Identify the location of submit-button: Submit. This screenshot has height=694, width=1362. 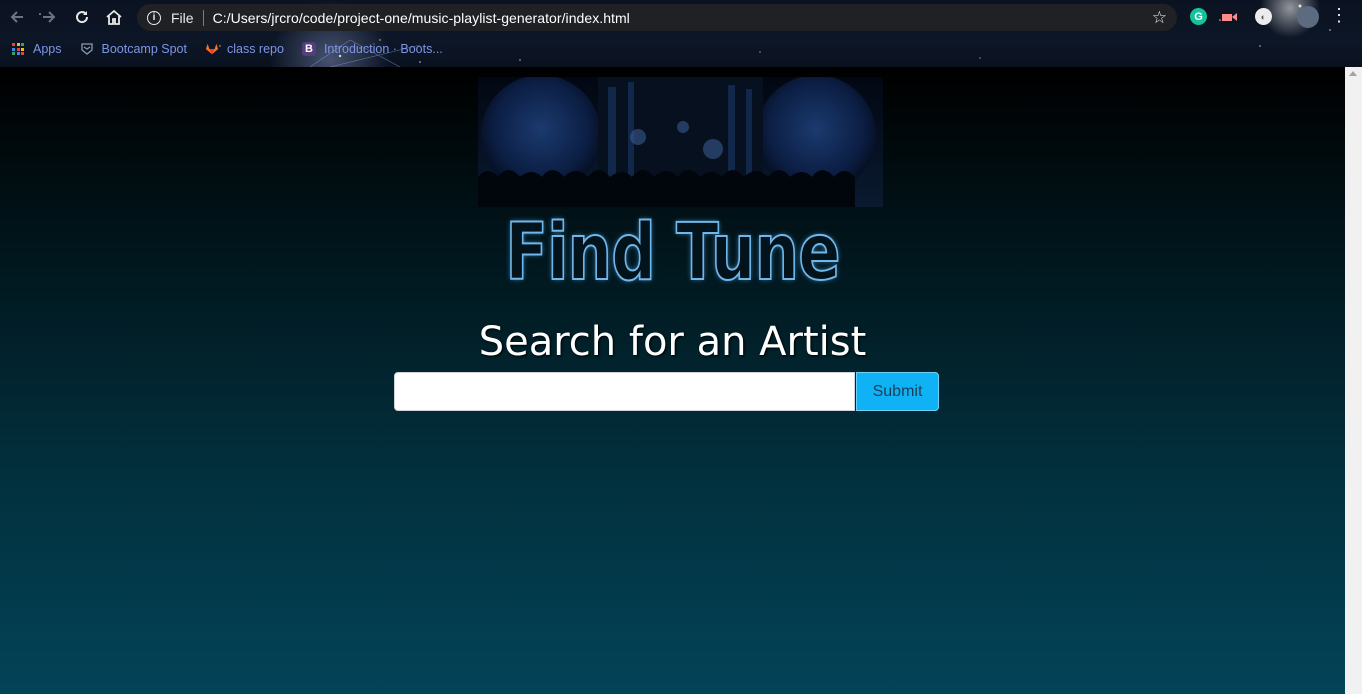
(897, 391).